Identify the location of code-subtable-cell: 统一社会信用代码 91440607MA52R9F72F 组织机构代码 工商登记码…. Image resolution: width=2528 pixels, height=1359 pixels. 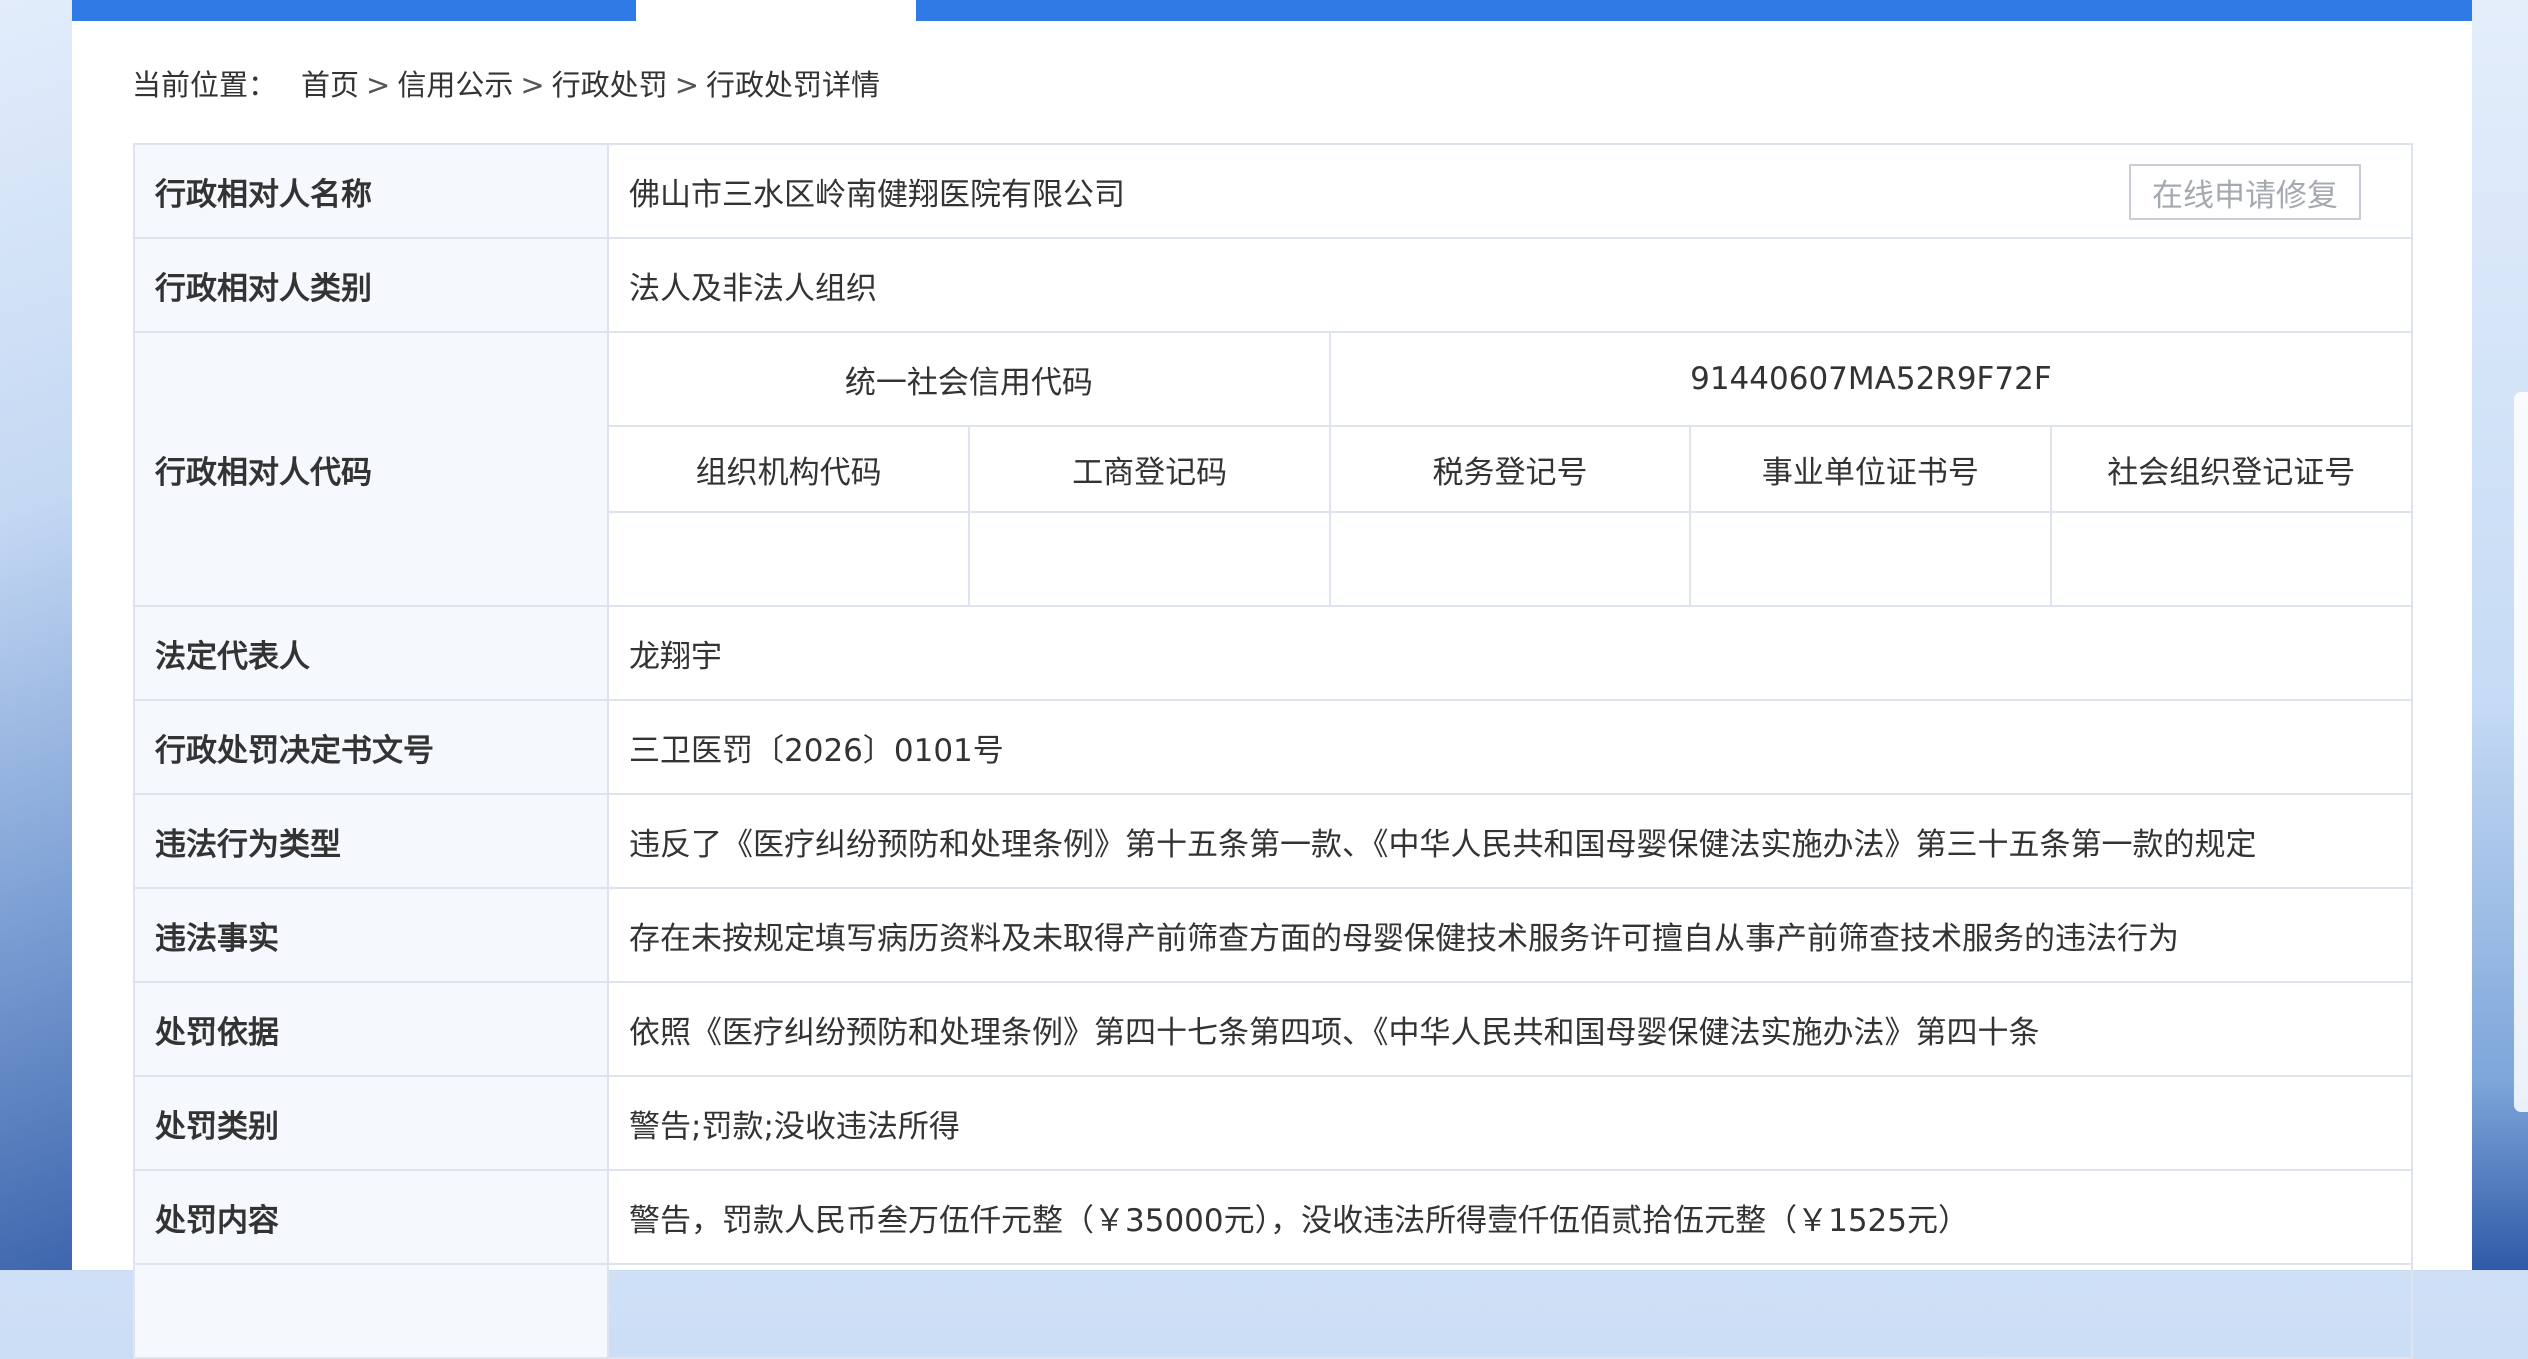
(1510, 469).